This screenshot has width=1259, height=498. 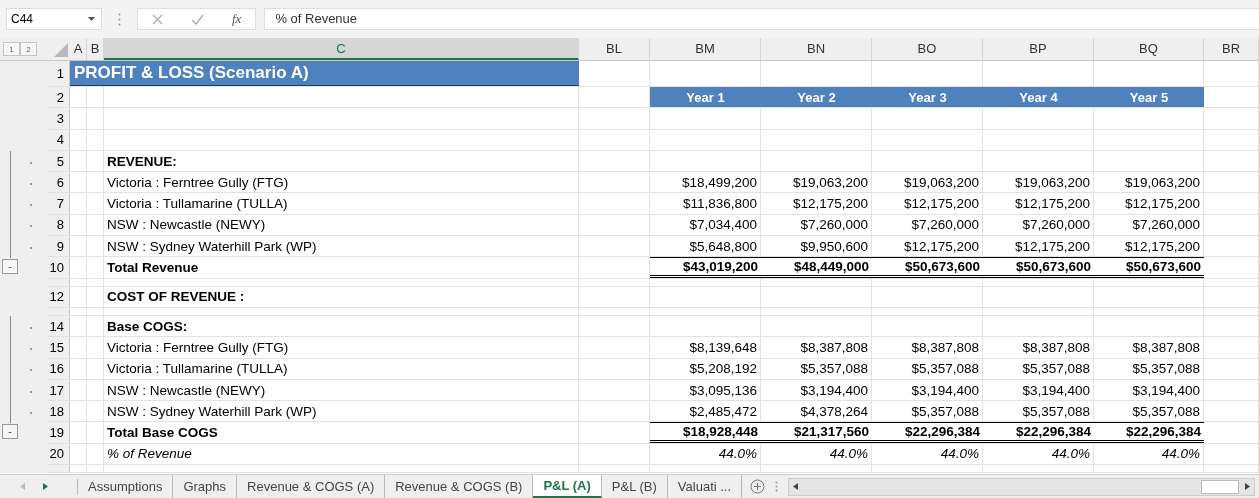 I want to click on previous-sheet-icon, so click(x=22, y=486).